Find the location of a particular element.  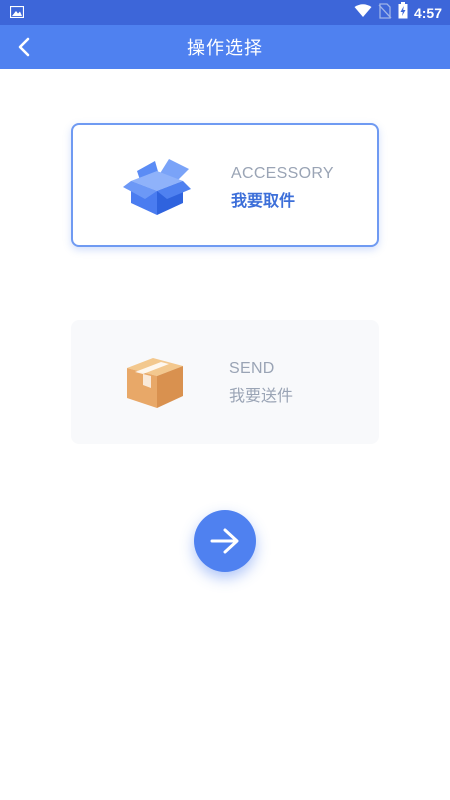

back-button is located at coordinates (24, 47).